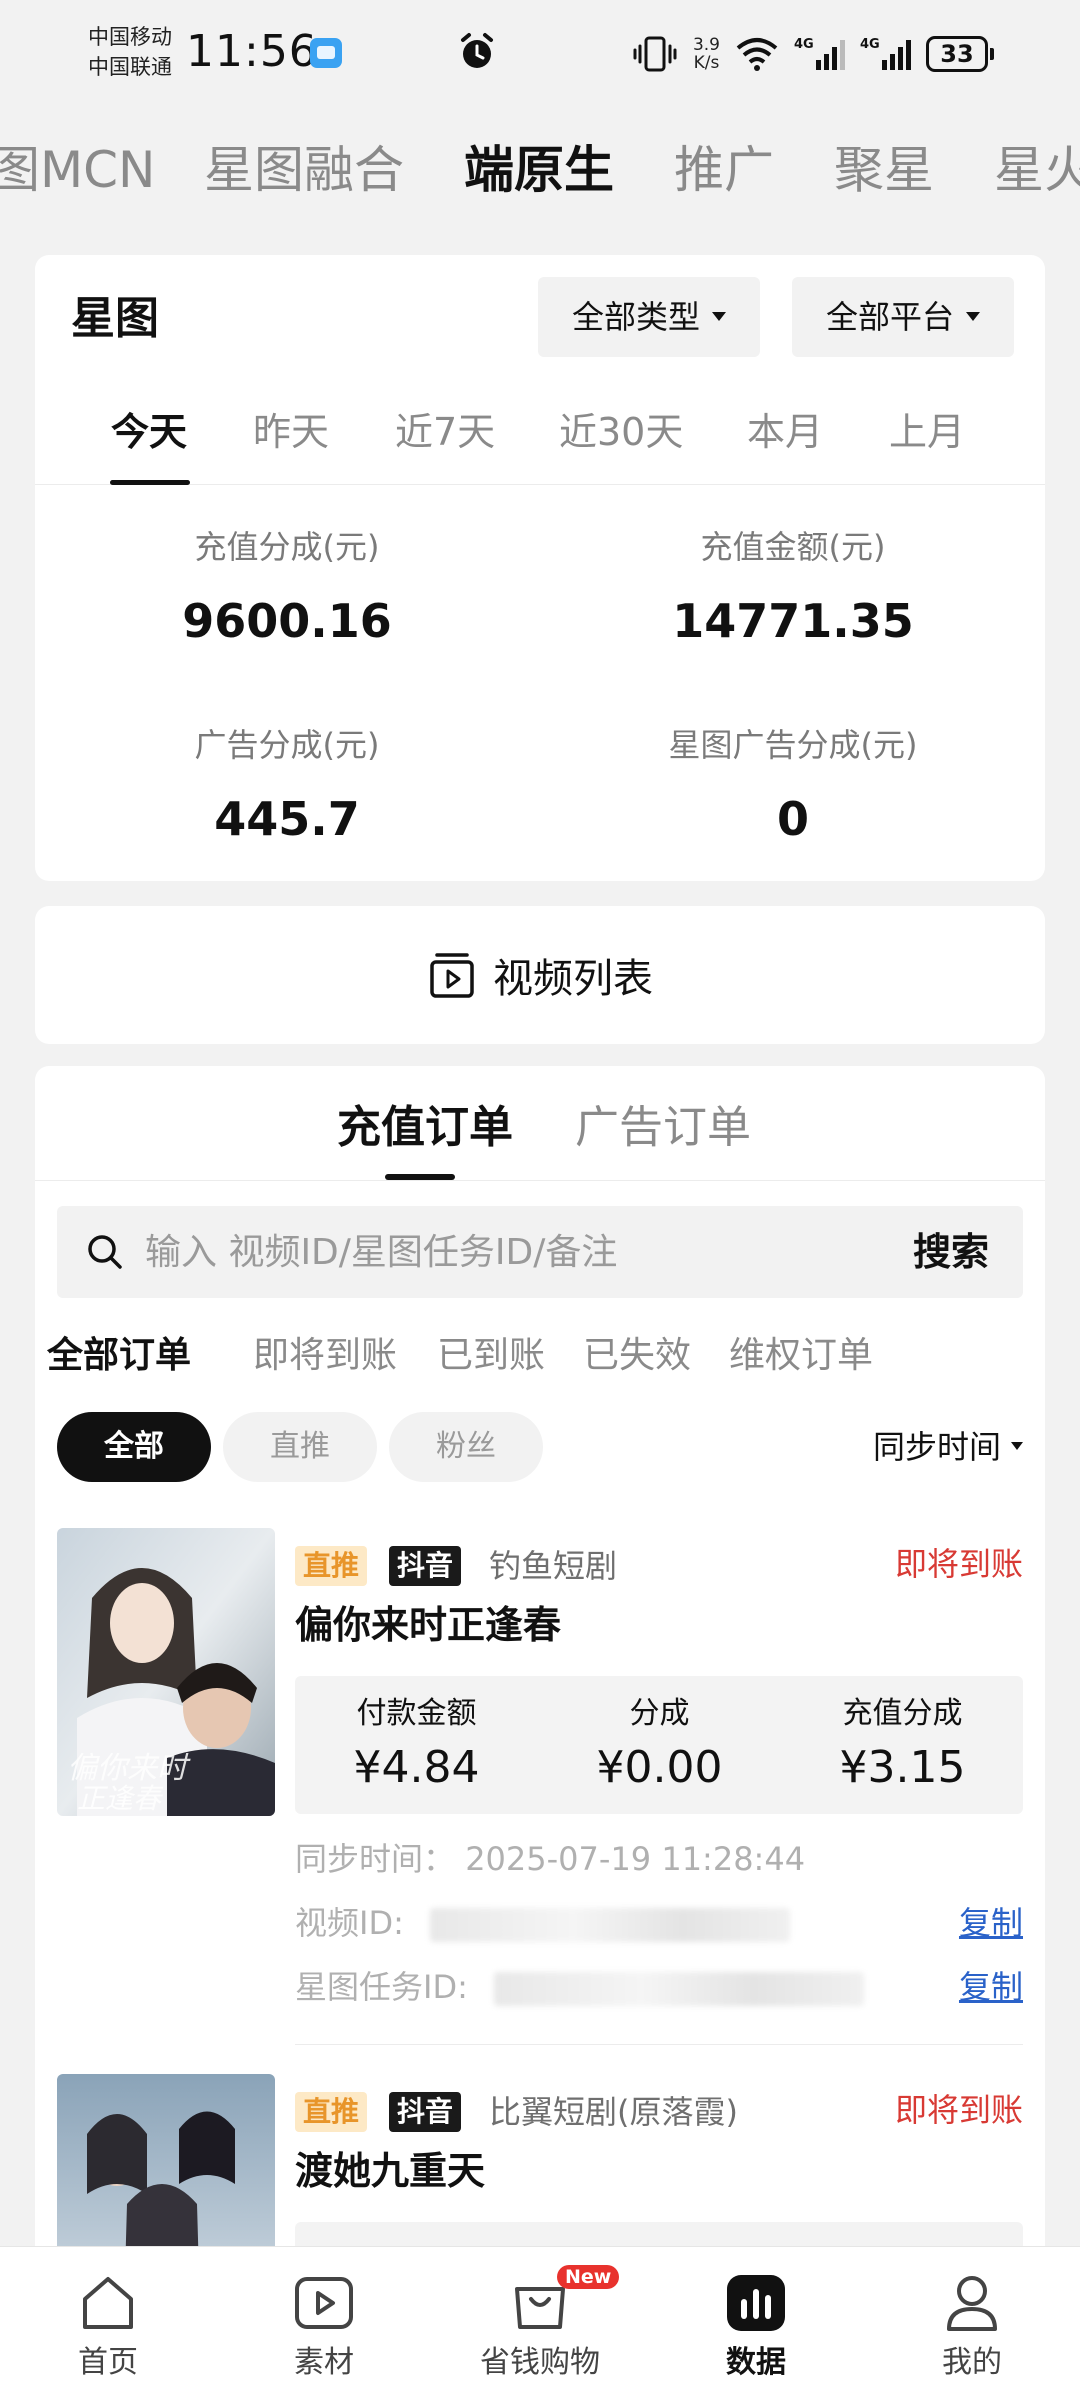 Image resolution: width=1080 pixels, height=2391 pixels. What do you see at coordinates (119, 1356) in the screenshot?
I see `filter-all-orders: 全部订单` at bounding box center [119, 1356].